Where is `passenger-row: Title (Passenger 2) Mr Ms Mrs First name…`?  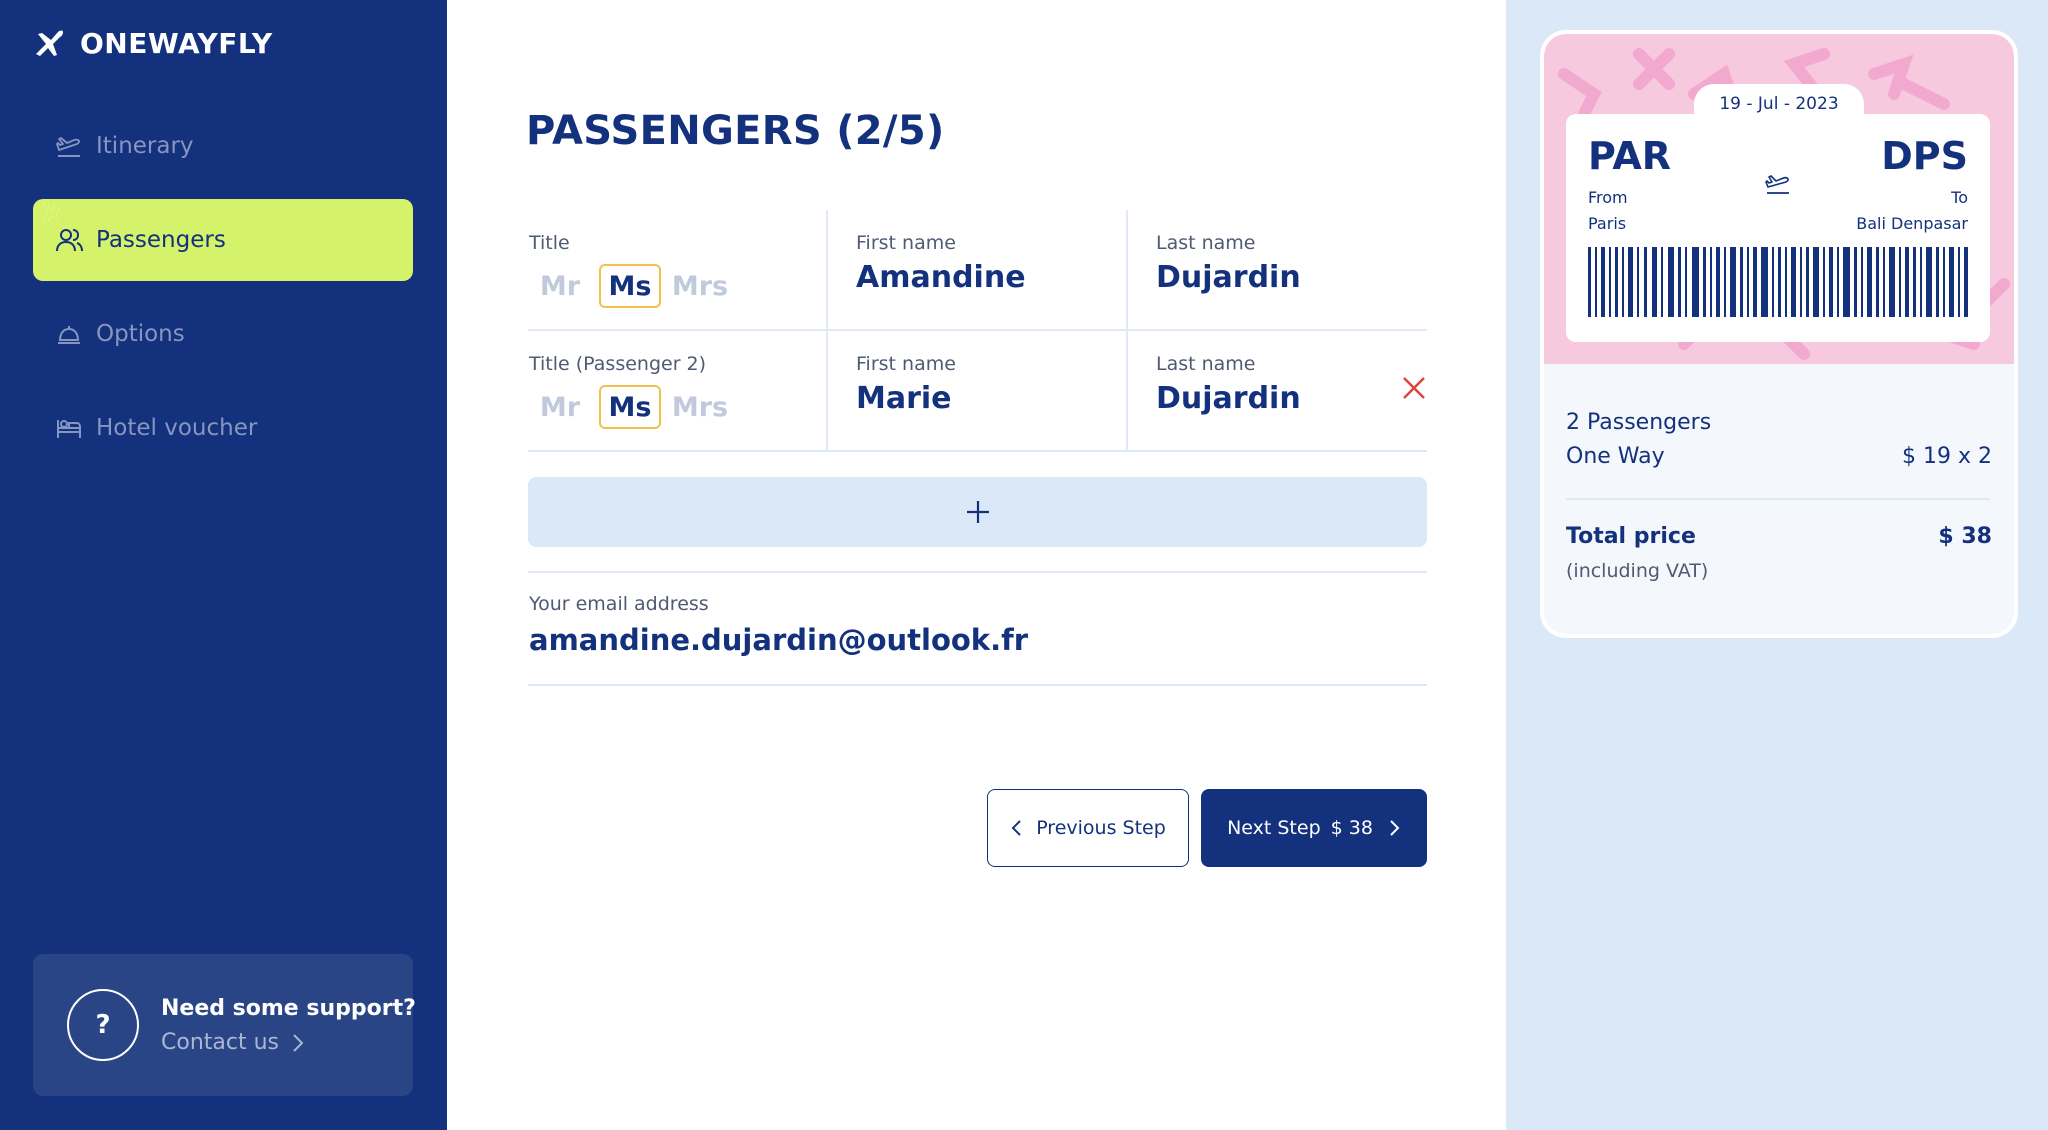
passenger-row: Title (Passenger 2) Mr Ms Mrs First name… is located at coordinates (977, 391).